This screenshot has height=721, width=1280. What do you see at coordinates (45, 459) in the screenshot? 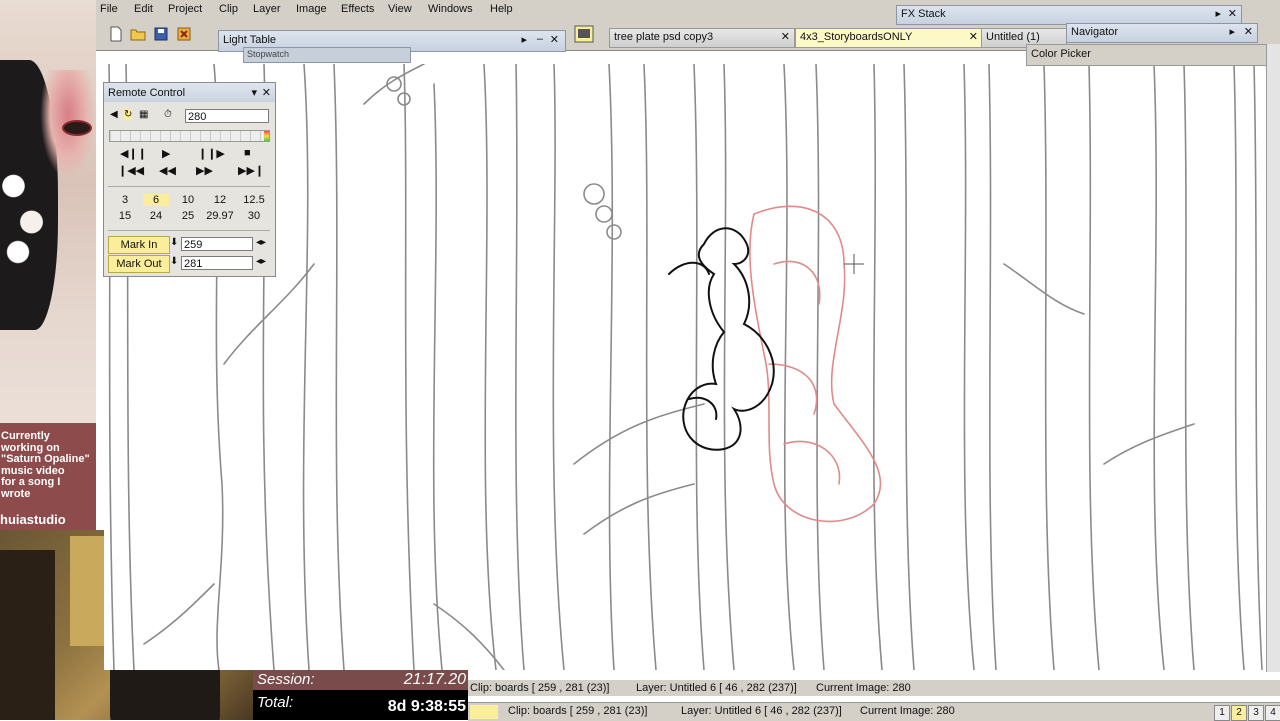
I see `message-line: "Saturn Opaline"` at bounding box center [45, 459].